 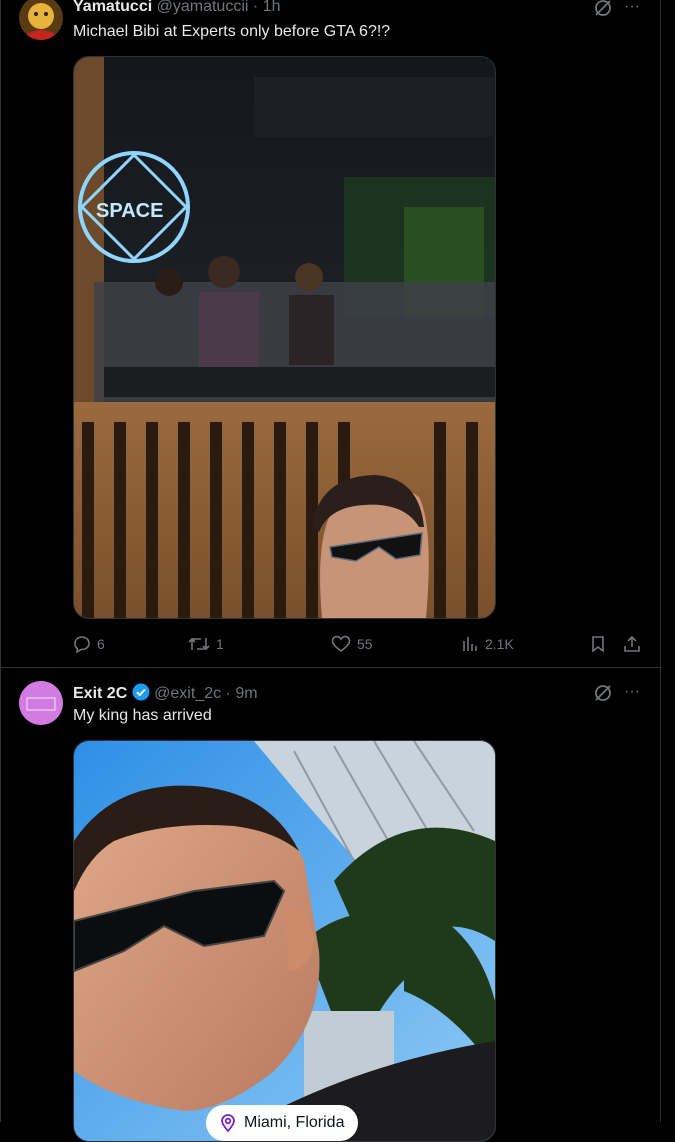 I want to click on timestamp: 1h, so click(x=272, y=7).